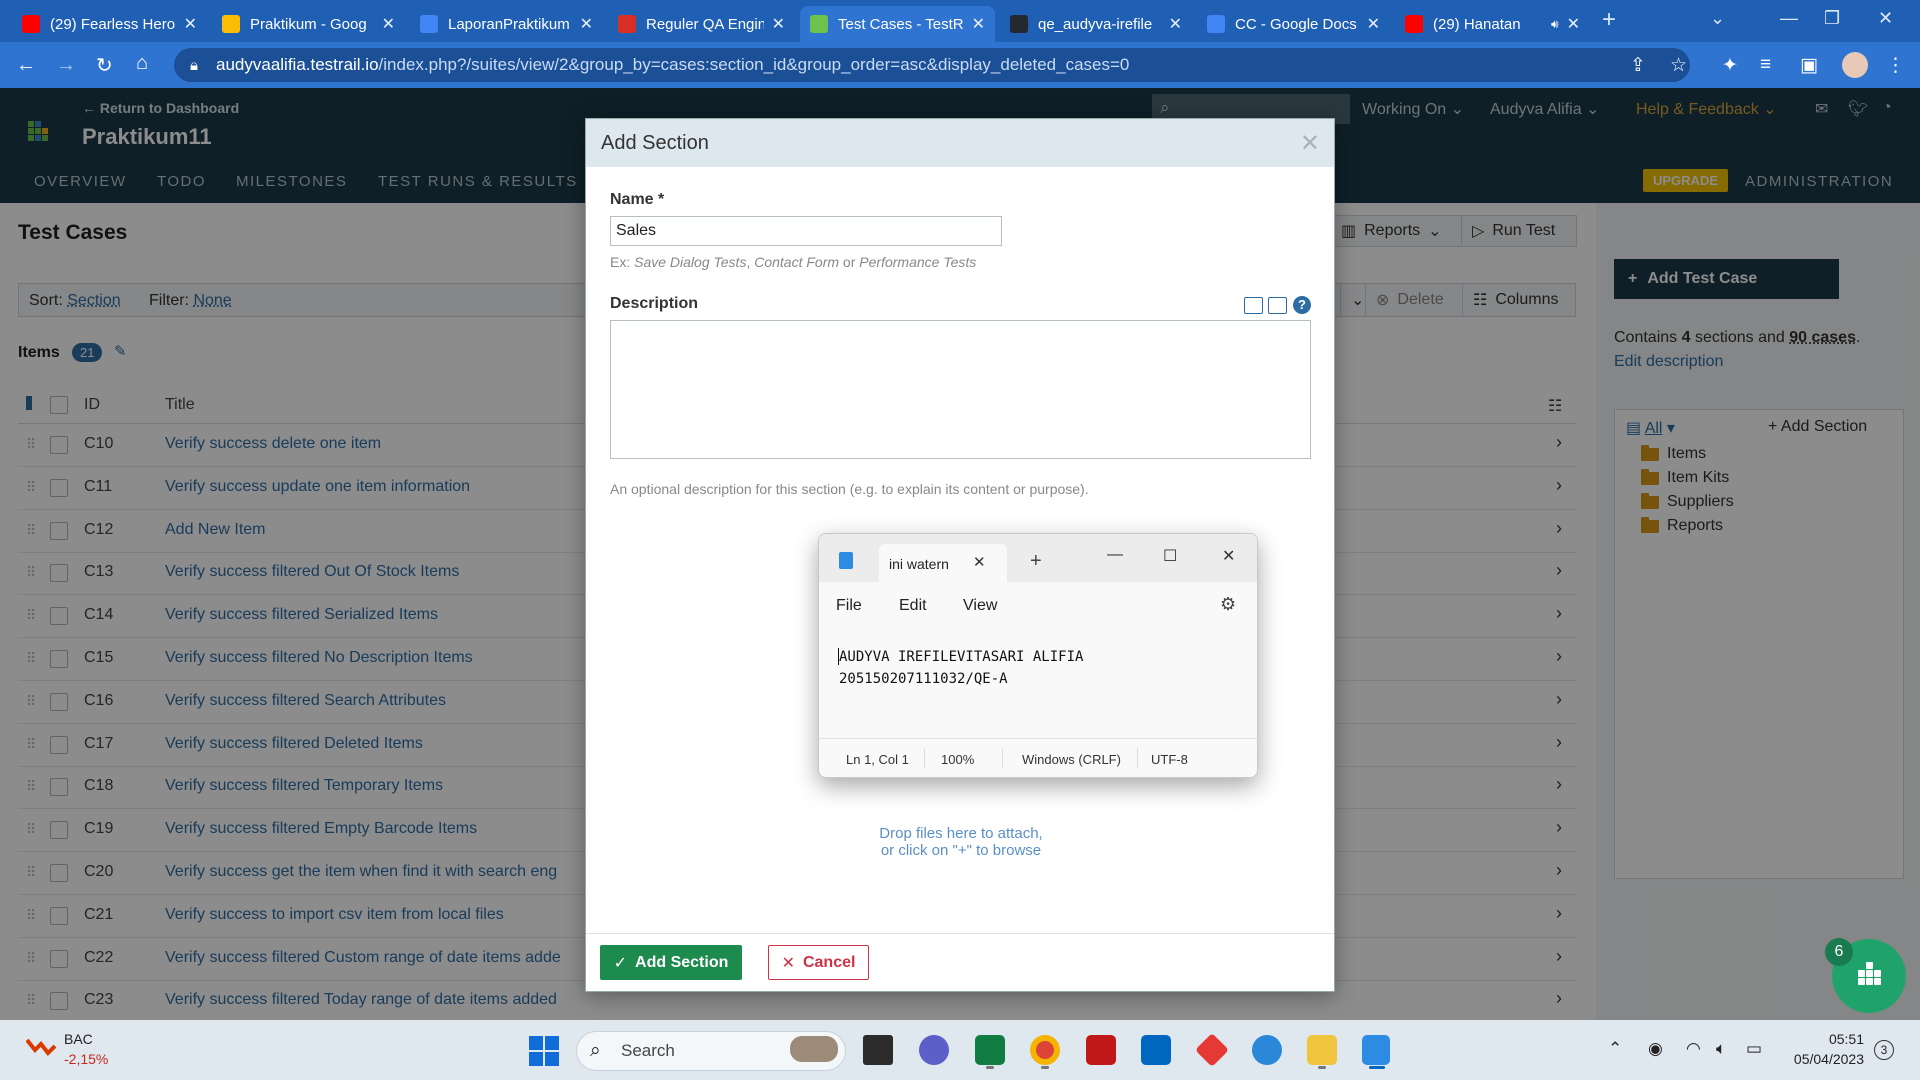 The image size is (1920, 1080). What do you see at coordinates (1555, 24) in the screenshot?
I see `audio-playing-icon: 🔊︎` at bounding box center [1555, 24].